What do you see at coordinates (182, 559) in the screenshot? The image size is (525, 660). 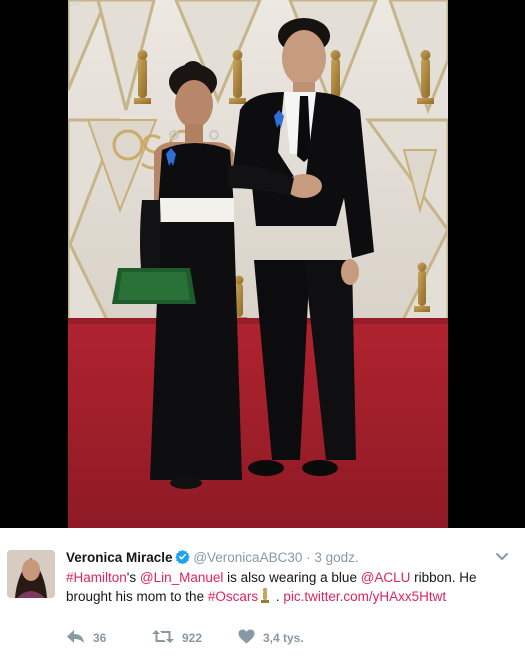 I see `verified-badge-icon` at bounding box center [182, 559].